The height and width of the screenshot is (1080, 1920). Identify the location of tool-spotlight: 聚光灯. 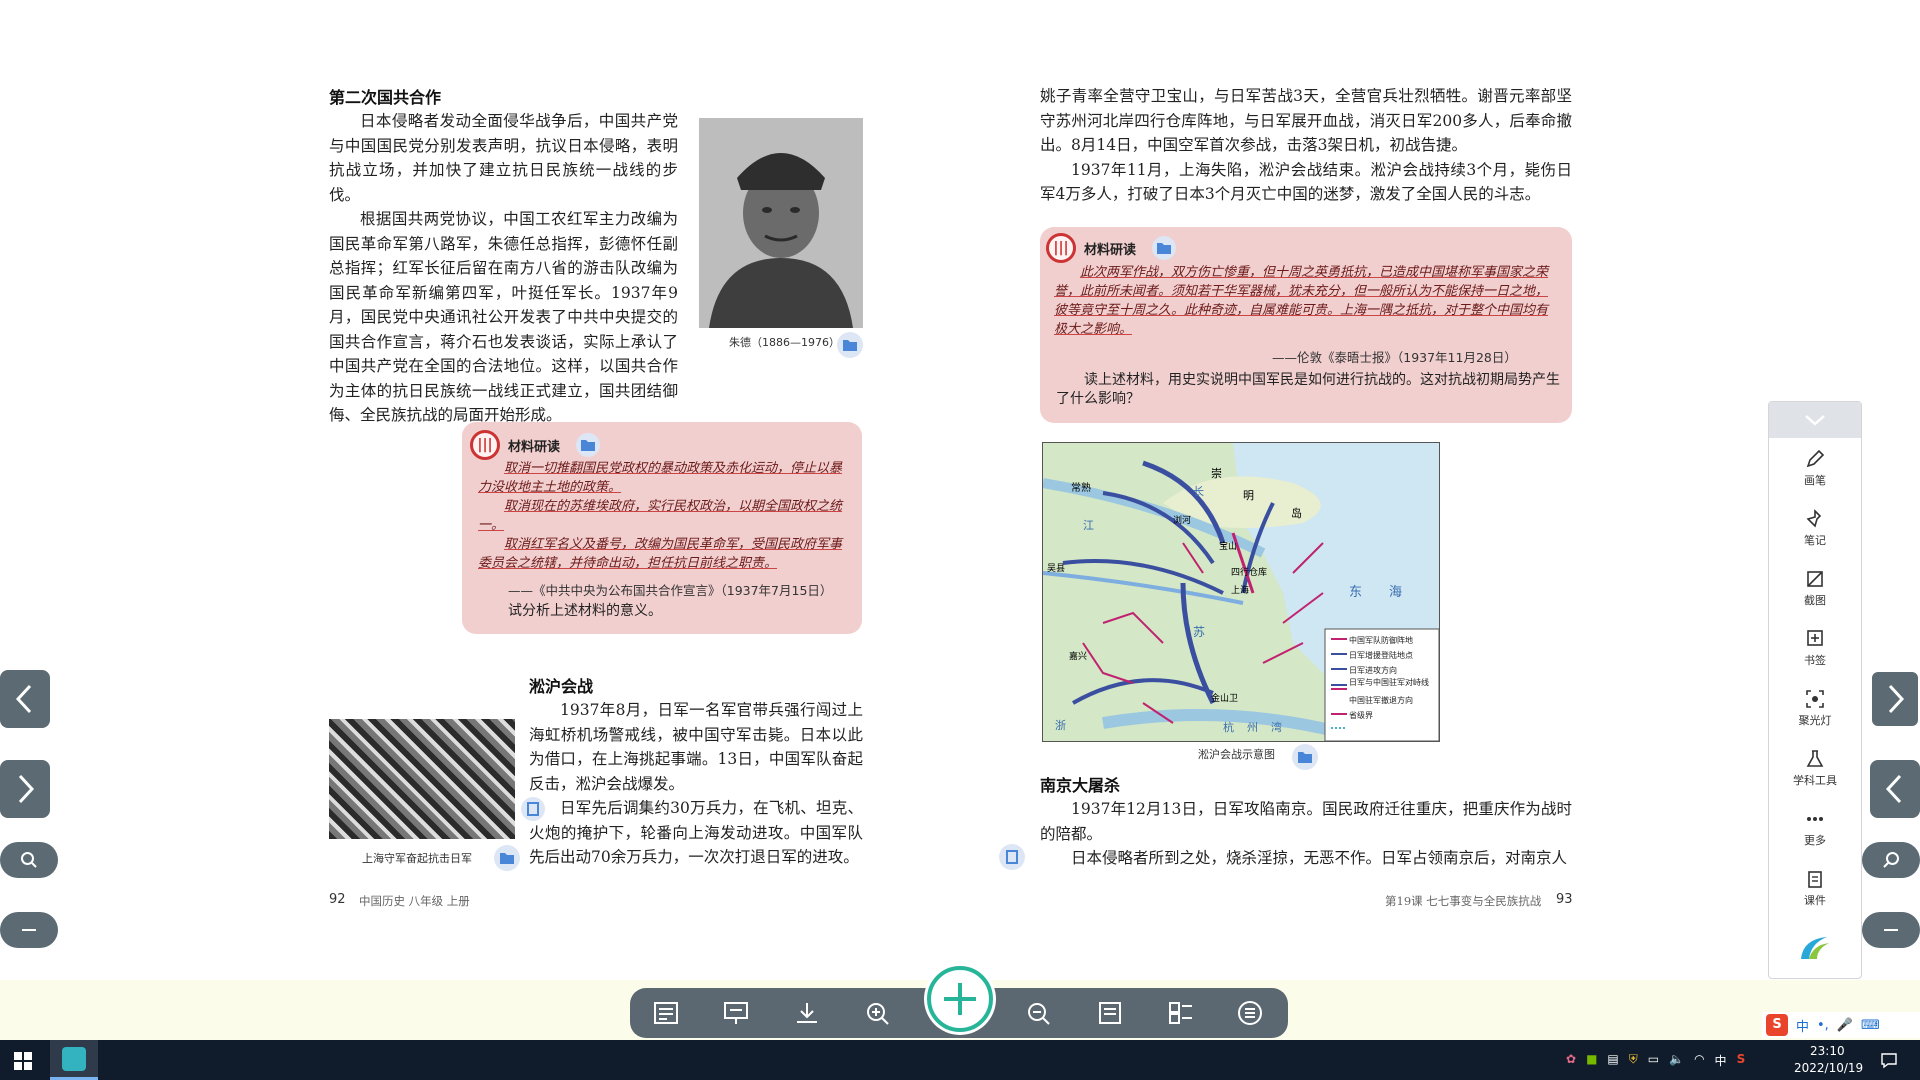
(1815, 708).